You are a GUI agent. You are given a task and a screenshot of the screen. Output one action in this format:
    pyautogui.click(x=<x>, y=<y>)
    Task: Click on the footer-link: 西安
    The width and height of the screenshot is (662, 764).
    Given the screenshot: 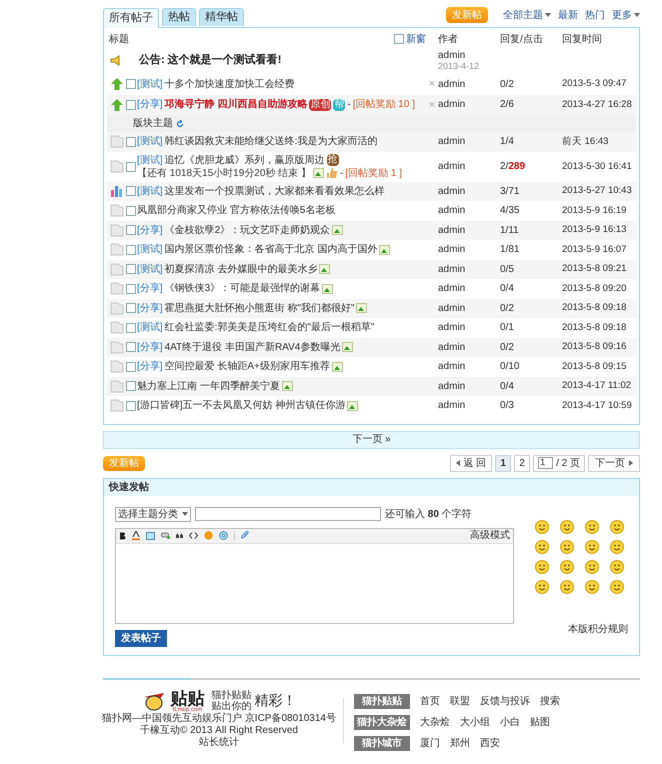 What is the action you would take?
    pyautogui.click(x=490, y=743)
    